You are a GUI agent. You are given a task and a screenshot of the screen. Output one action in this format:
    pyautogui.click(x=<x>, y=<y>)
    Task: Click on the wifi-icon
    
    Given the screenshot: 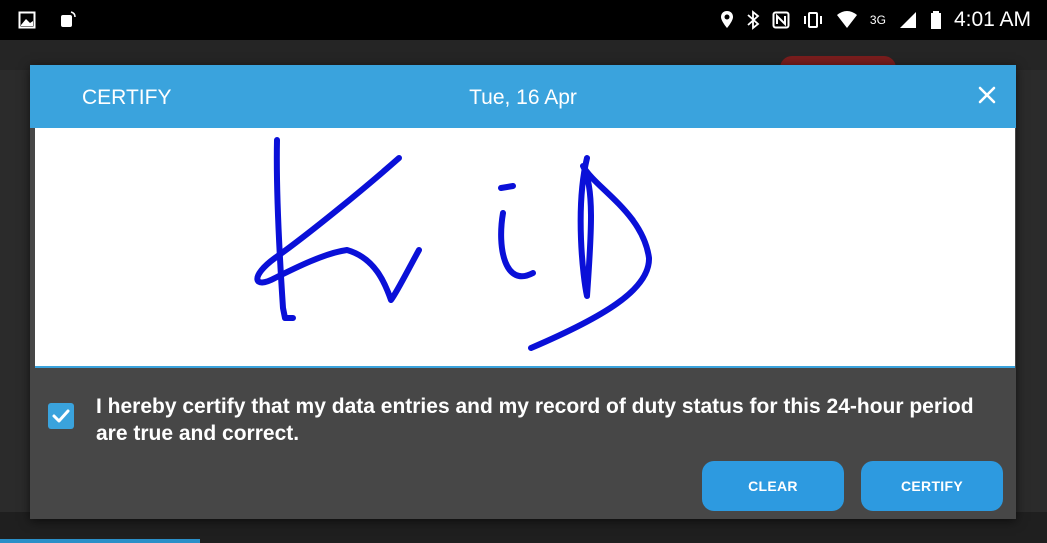 What is the action you would take?
    pyautogui.click(x=846, y=19)
    